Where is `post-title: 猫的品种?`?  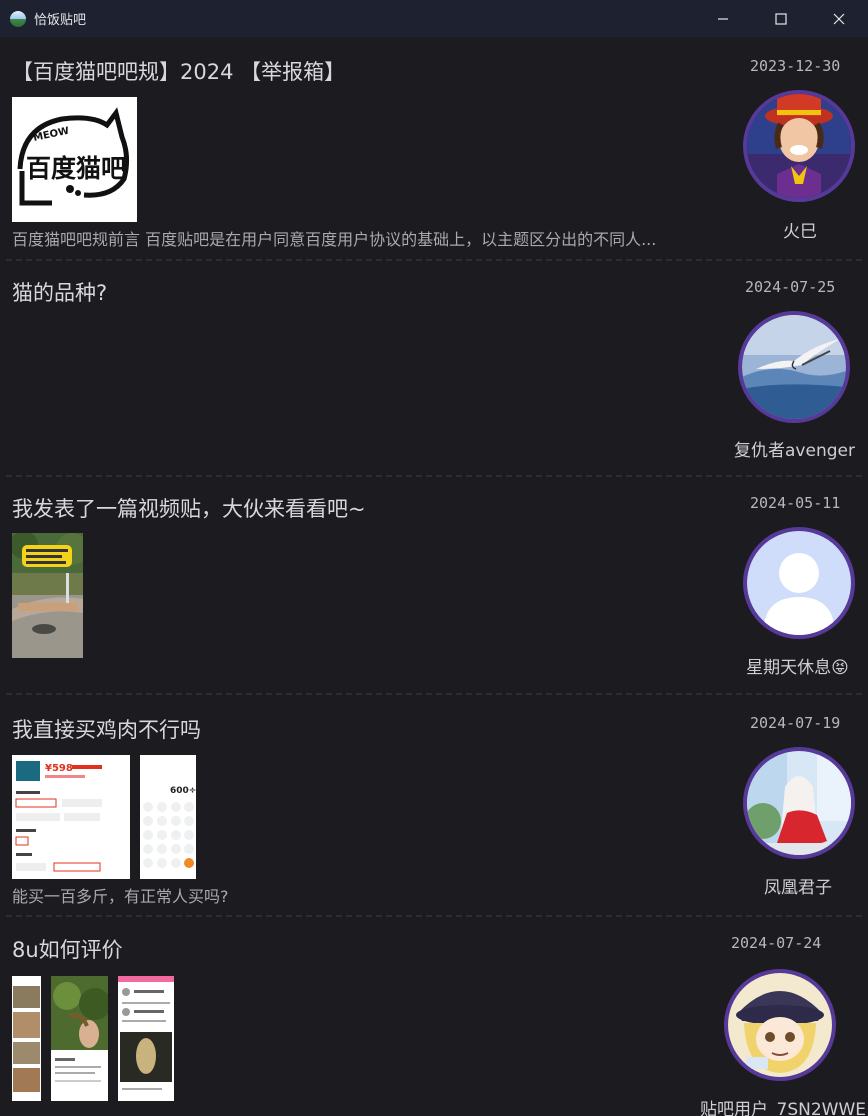 post-title: 猫的品种? is located at coordinates (59, 292).